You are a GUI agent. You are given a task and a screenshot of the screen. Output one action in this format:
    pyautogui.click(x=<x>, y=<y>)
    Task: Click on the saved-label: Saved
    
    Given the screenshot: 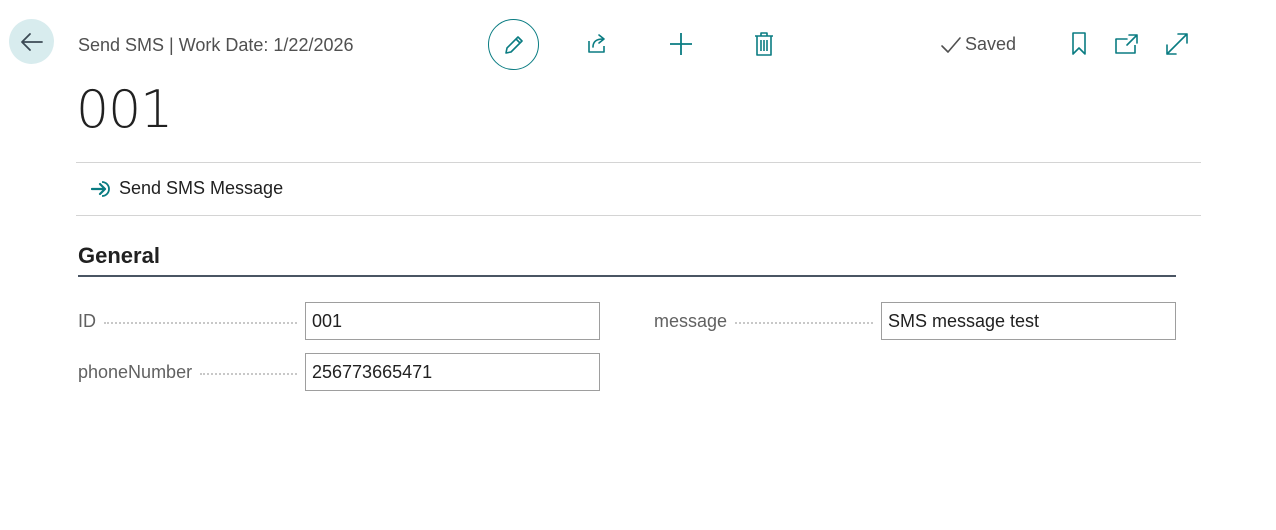 What is the action you would take?
    pyautogui.click(x=991, y=44)
    